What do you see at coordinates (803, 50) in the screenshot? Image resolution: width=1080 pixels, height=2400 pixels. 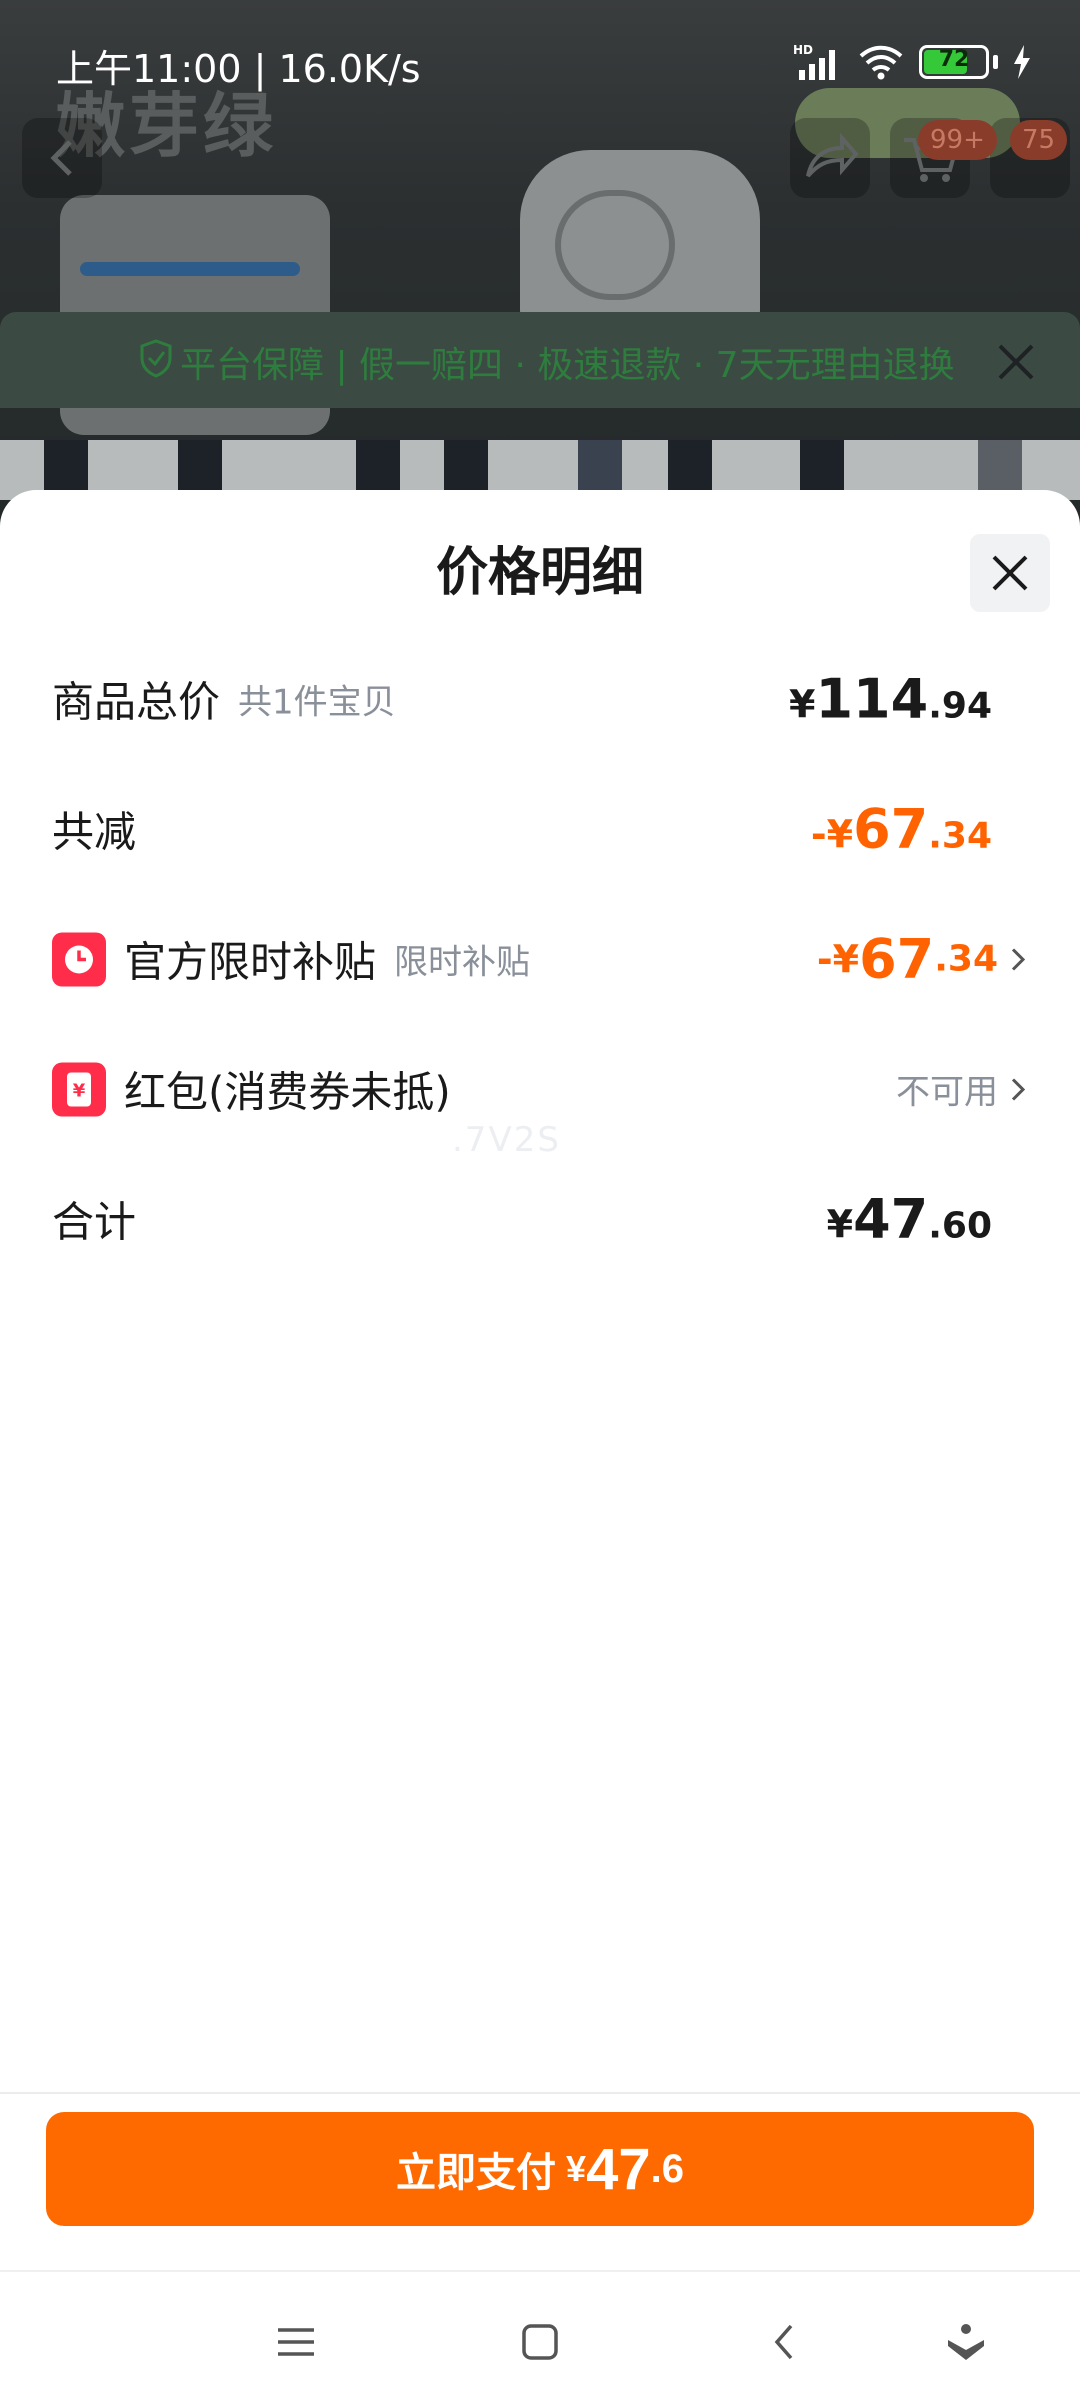 I see `svg-text: HD` at bounding box center [803, 50].